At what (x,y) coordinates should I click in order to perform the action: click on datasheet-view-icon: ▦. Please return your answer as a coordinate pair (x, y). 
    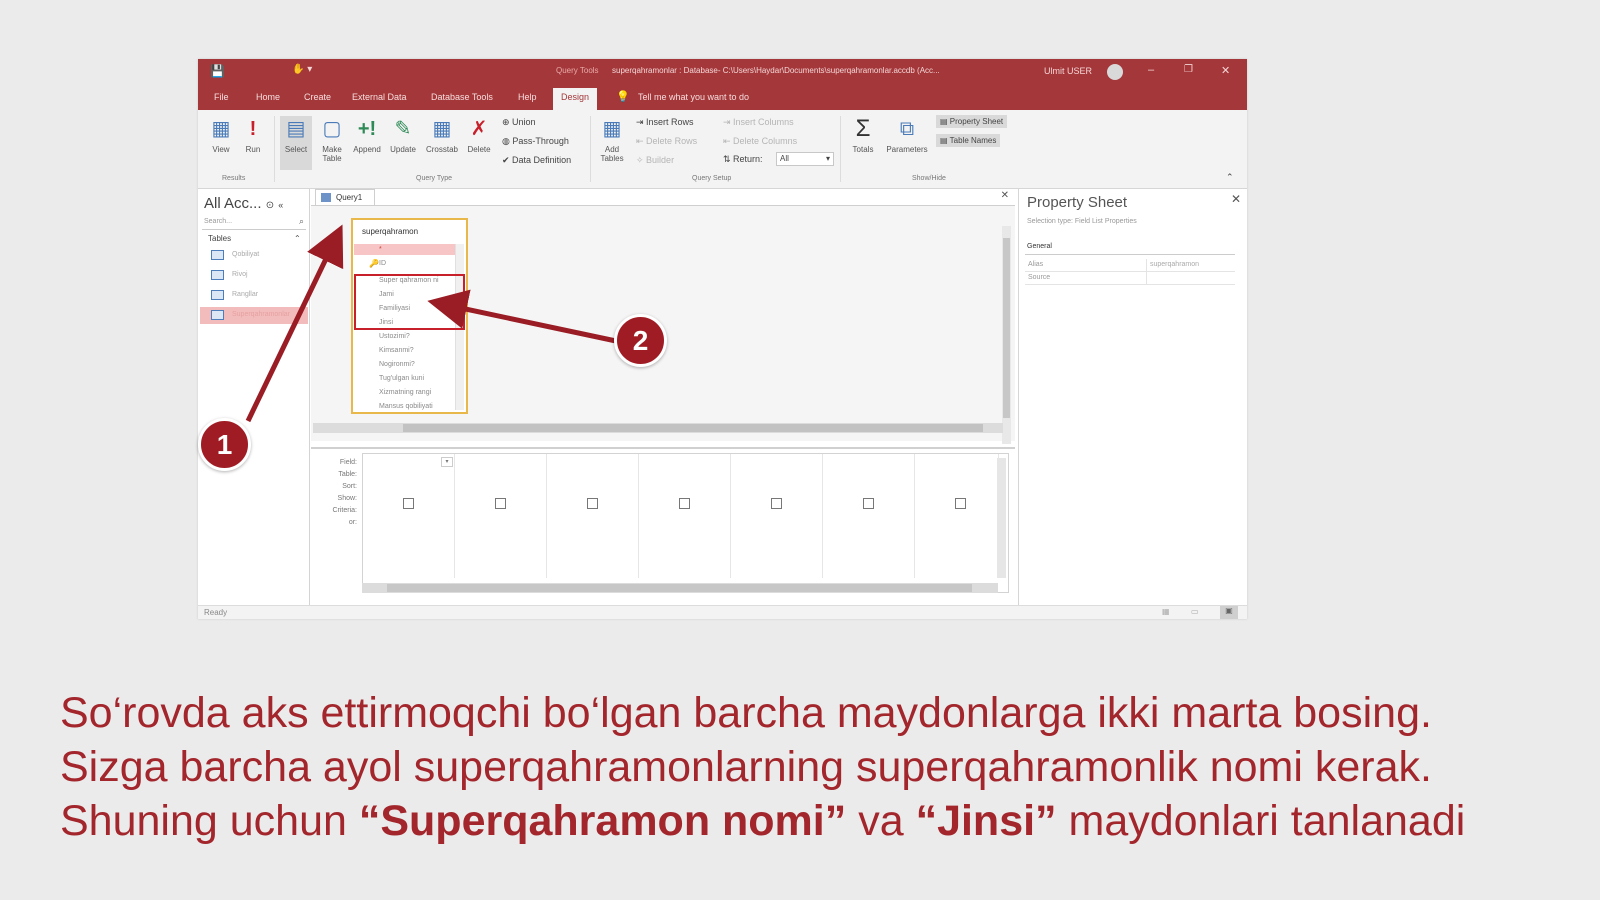
    Looking at the image, I should click on (1166, 611).